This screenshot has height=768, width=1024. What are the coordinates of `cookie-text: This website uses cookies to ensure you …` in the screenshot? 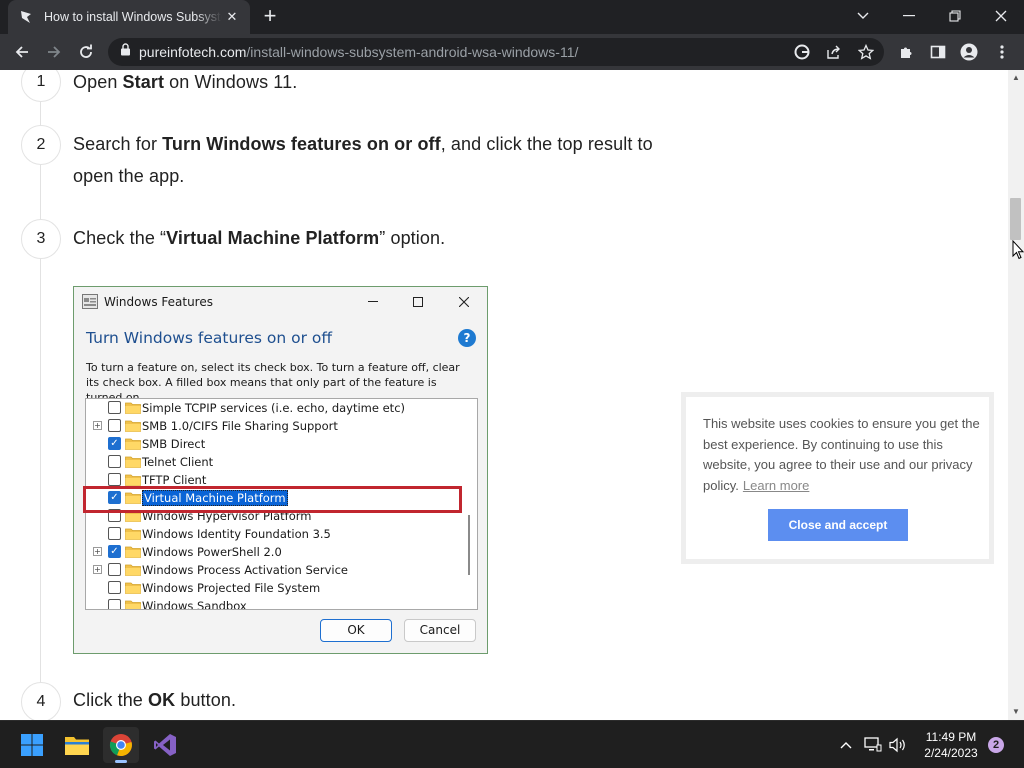 It's located at (843, 455).